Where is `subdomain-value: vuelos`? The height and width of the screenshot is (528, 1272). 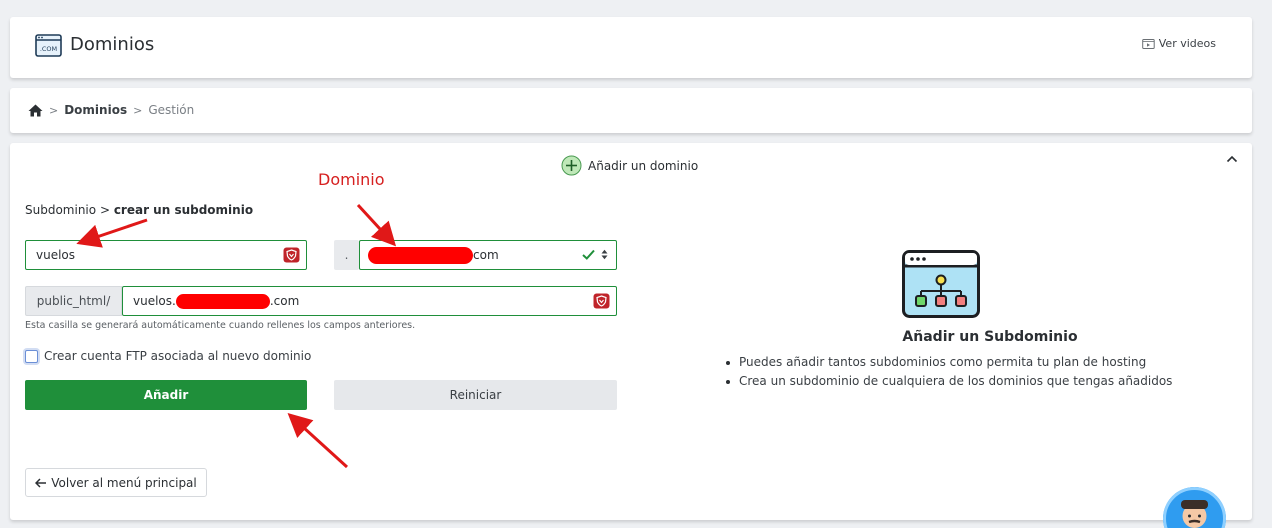
subdomain-value: vuelos is located at coordinates (56, 255).